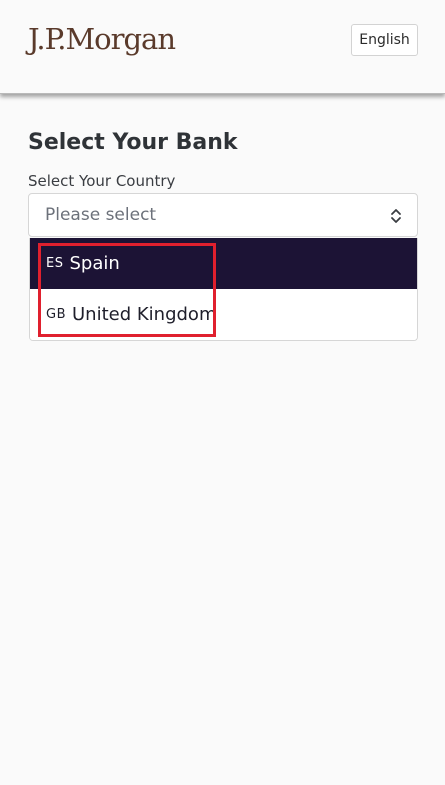 The height and width of the screenshot is (785, 445). Describe the element at coordinates (55, 263) in the screenshot. I see `country-code: ES` at that location.